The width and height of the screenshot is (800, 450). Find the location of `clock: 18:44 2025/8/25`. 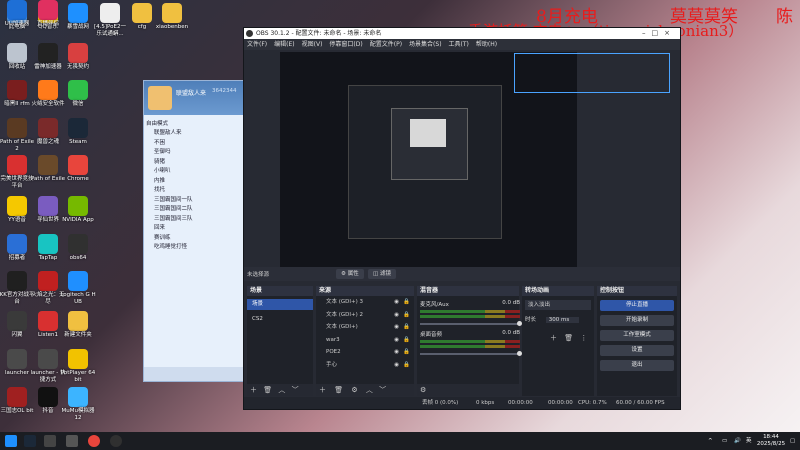

clock: 18:44 2025/8/25 is located at coordinates (771, 441).